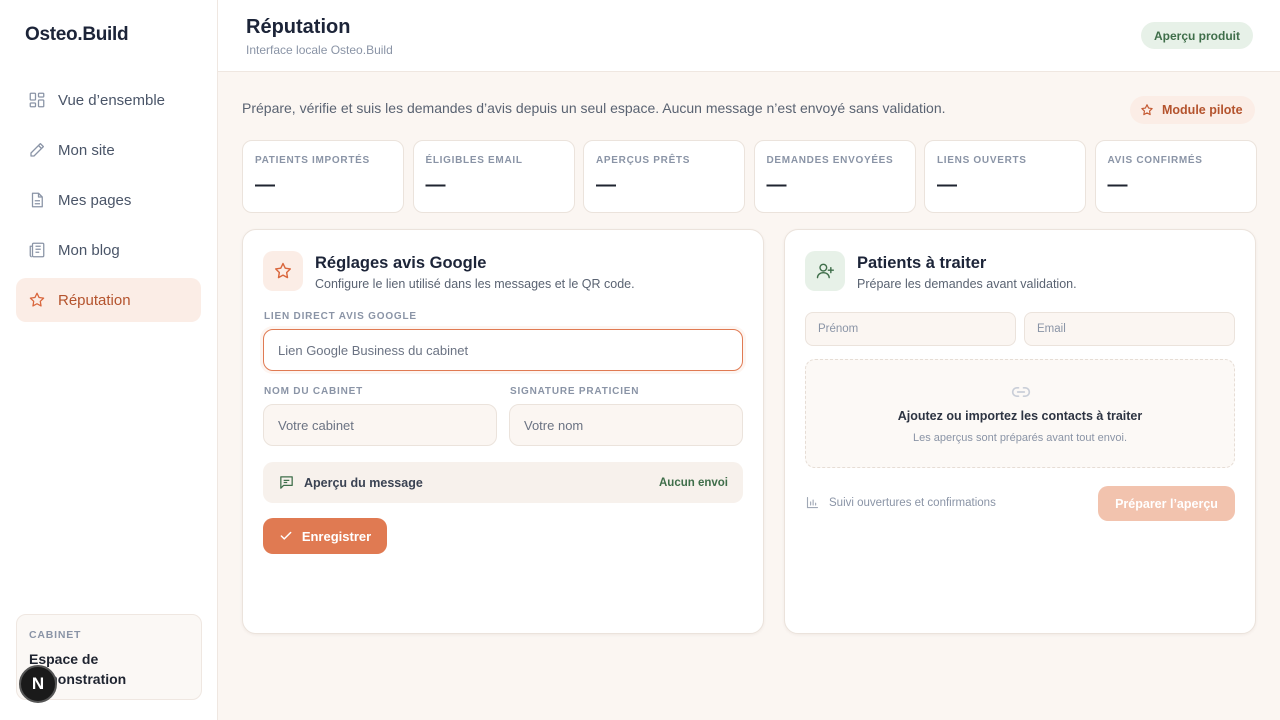 Image resolution: width=1280 pixels, height=720 pixels. I want to click on user-plus-icon, so click(825, 271).